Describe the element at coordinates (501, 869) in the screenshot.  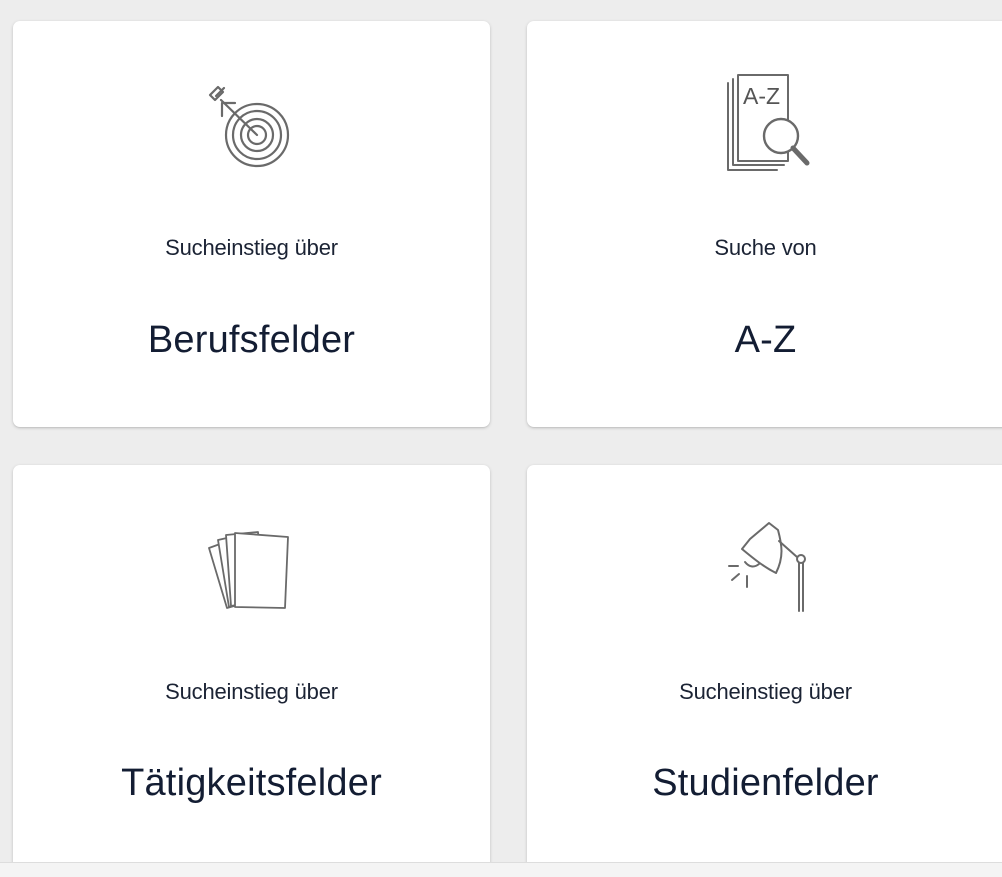
I see `bottom-divider` at that location.